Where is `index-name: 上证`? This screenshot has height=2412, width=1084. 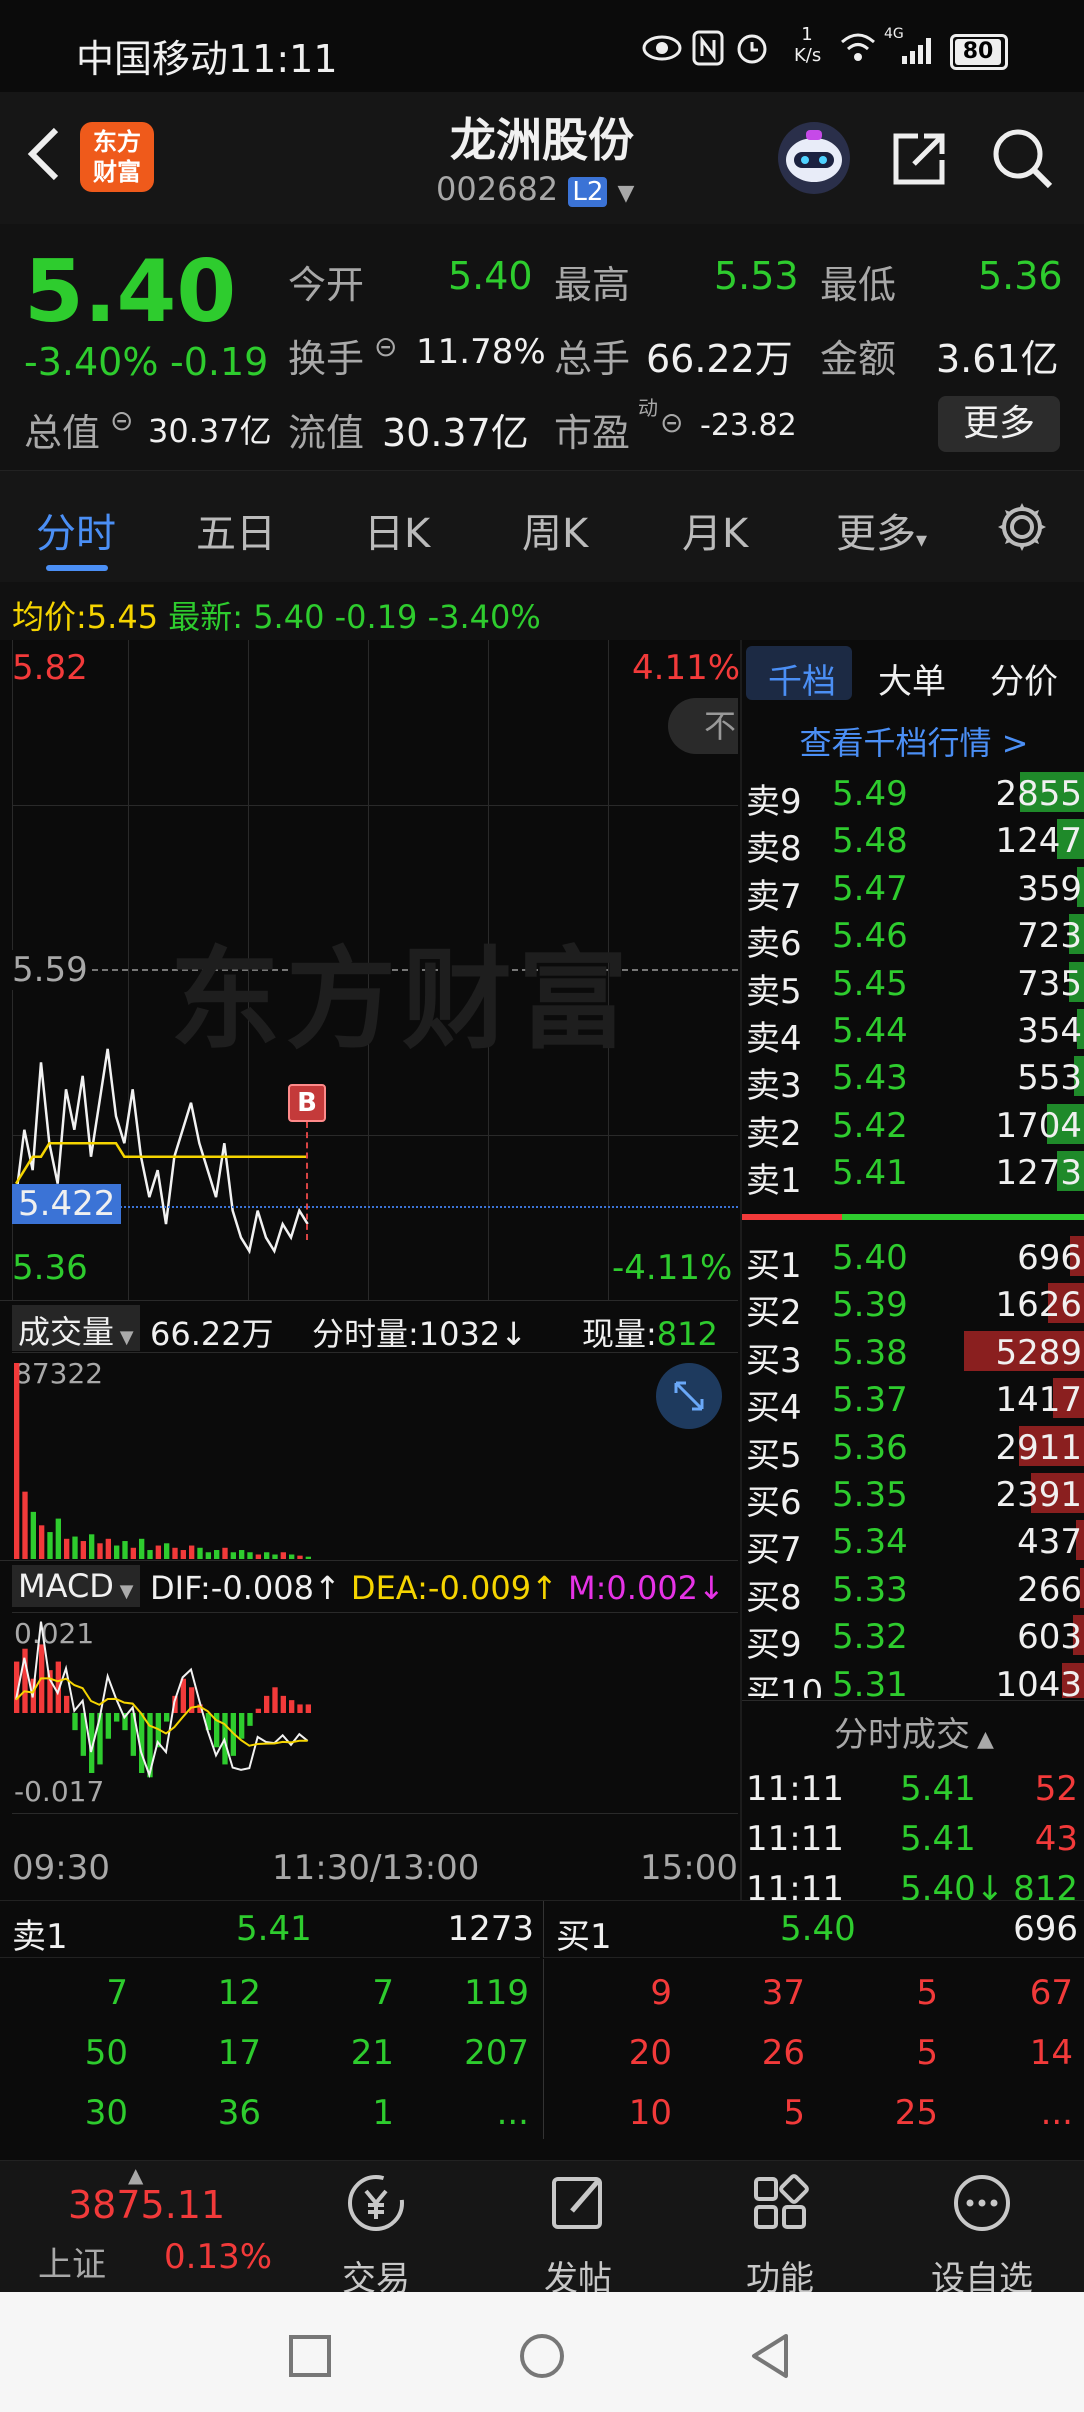 index-name: 上证 is located at coordinates (72, 2265).